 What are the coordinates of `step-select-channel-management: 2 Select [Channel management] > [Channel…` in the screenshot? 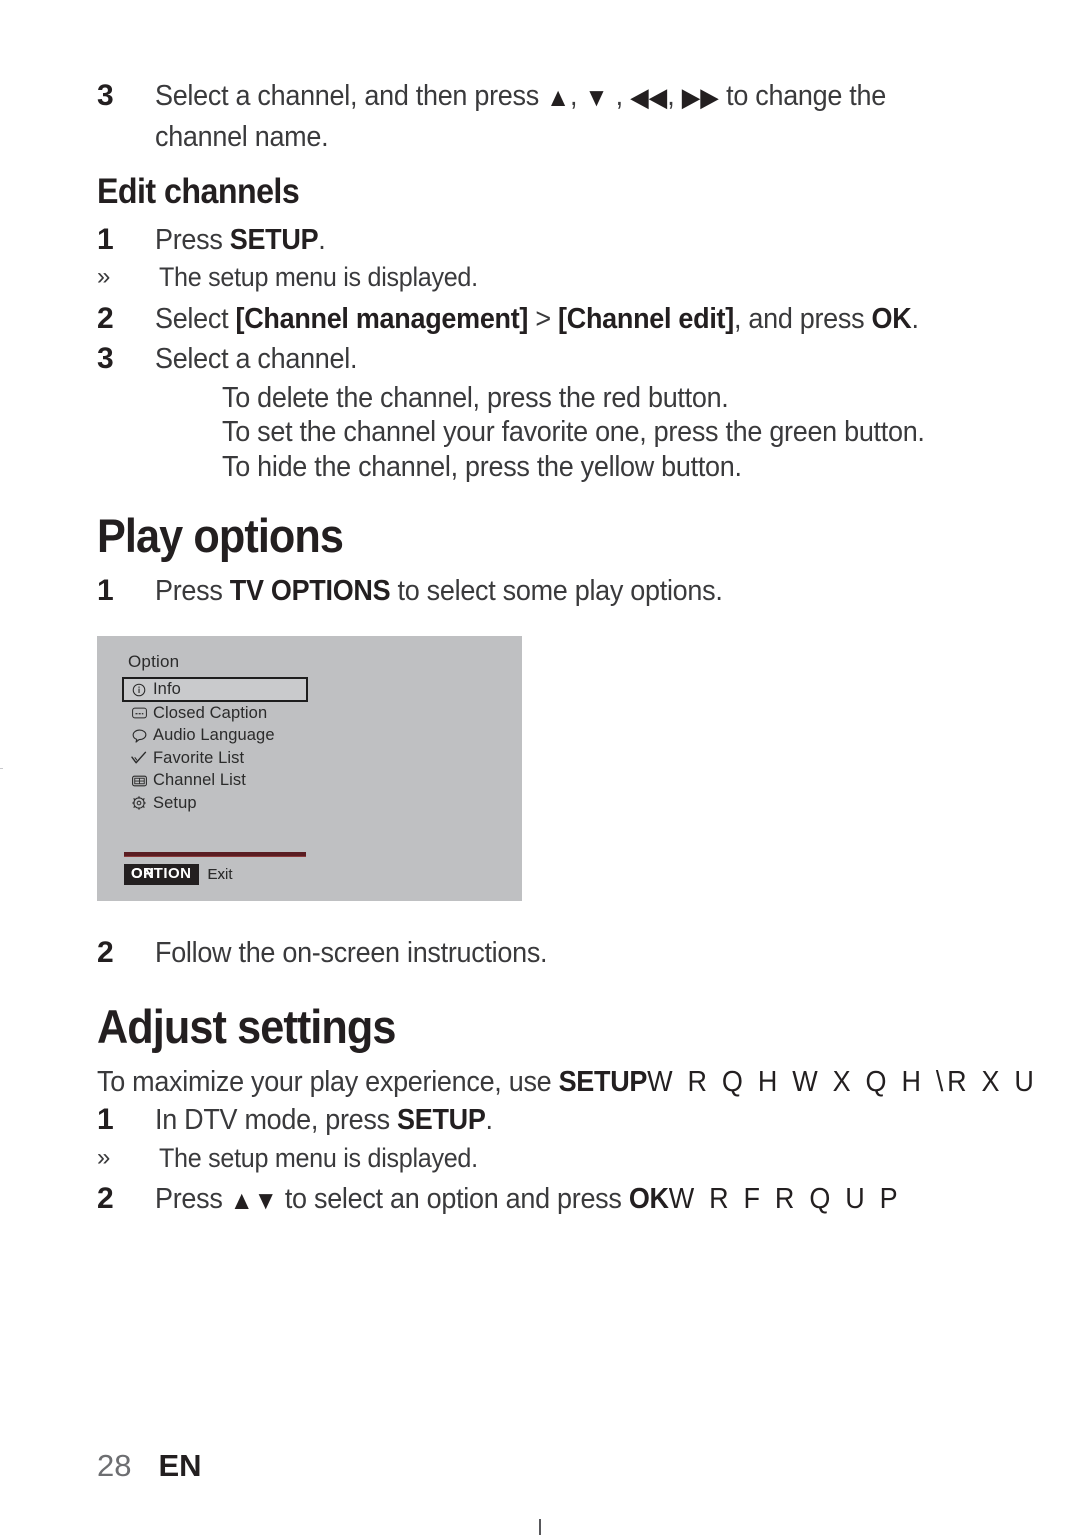 It's located at (577, 319).